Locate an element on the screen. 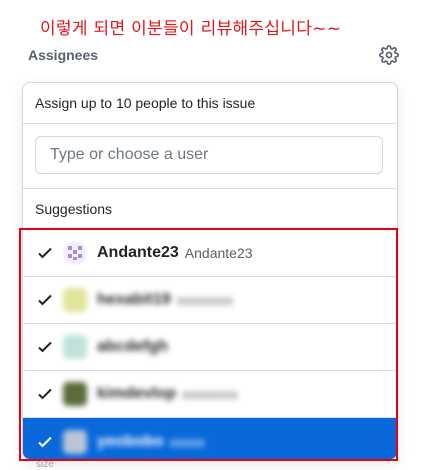  user-item-4: kimdevlop xxxxxxxx is located at coordinates (210, 394).